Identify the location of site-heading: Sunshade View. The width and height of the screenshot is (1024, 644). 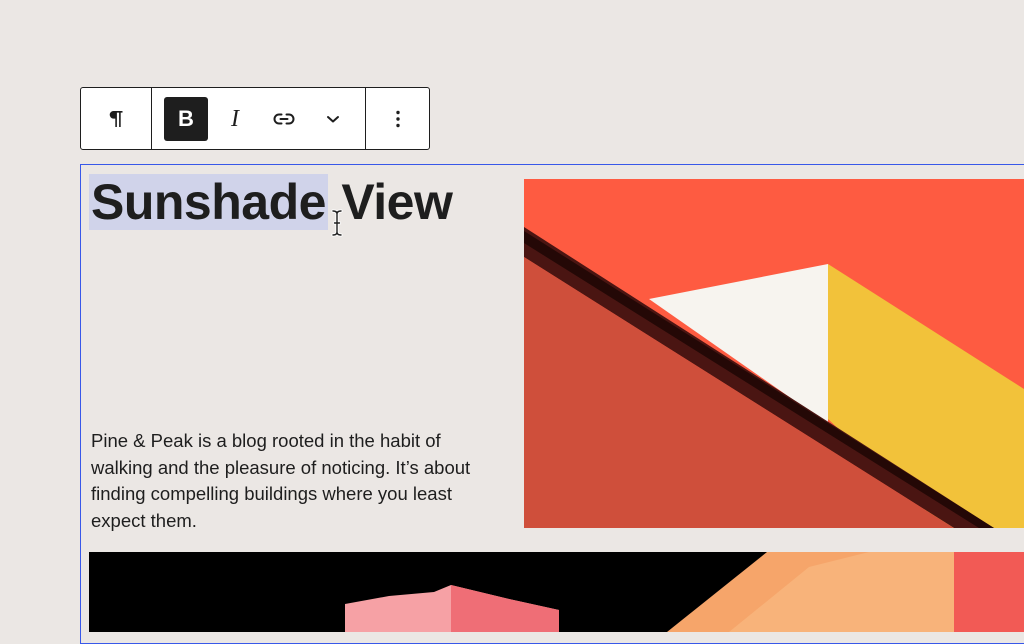
(271, 202).